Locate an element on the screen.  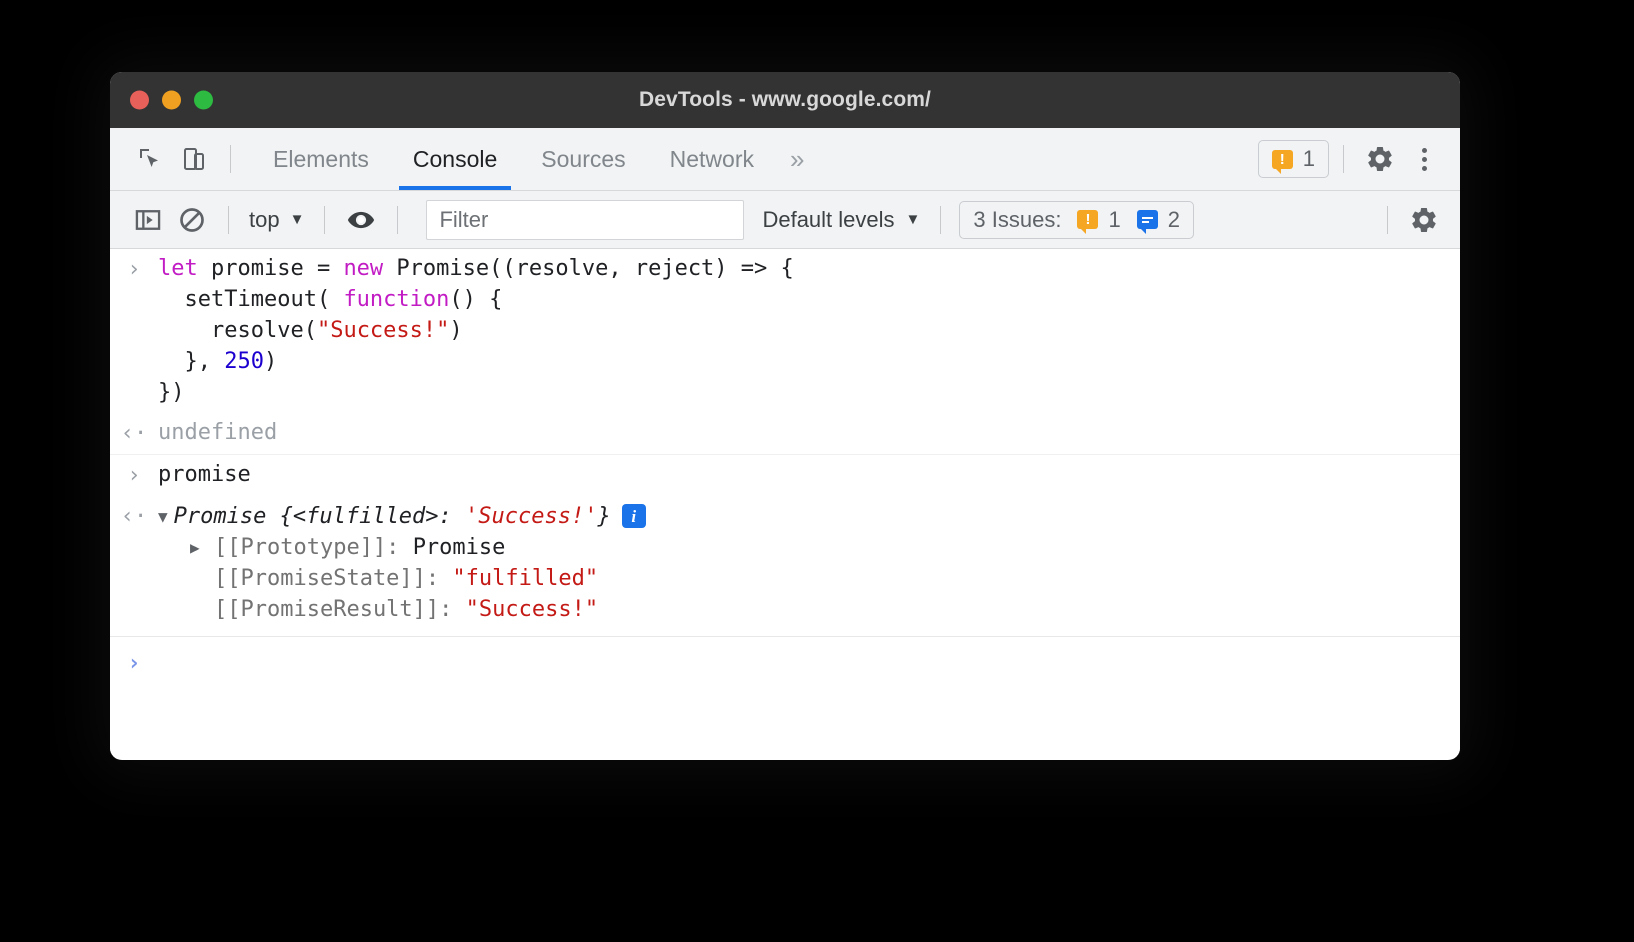
object-preview-value: 'Success!' is located at coordinates (531, 516).